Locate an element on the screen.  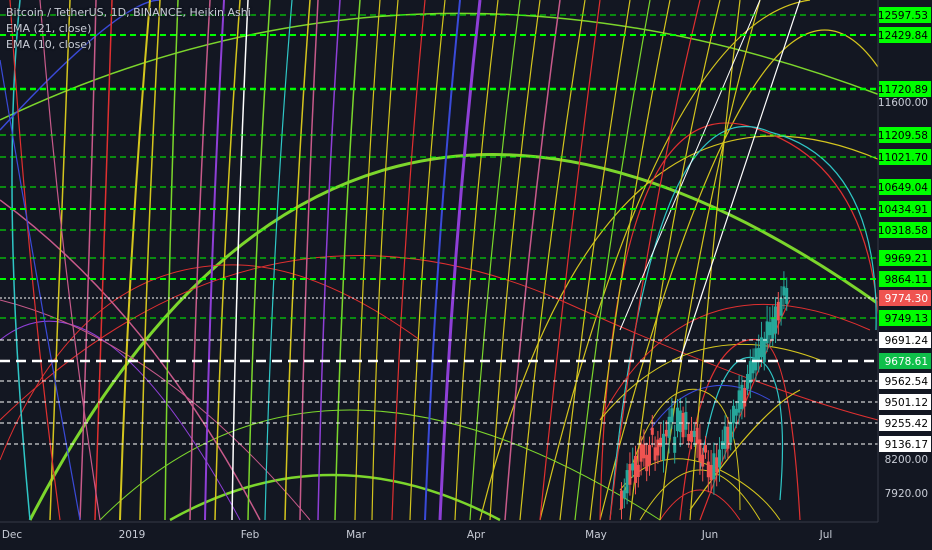
price-label: 9691.24 is located at coordinates (907, 341).